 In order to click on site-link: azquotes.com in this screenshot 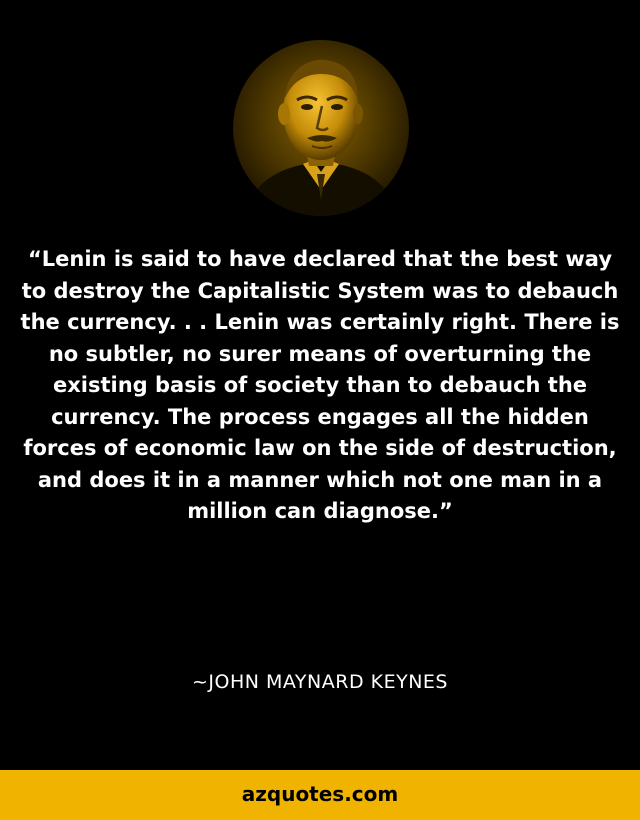, I will do `click(320, 794)`.